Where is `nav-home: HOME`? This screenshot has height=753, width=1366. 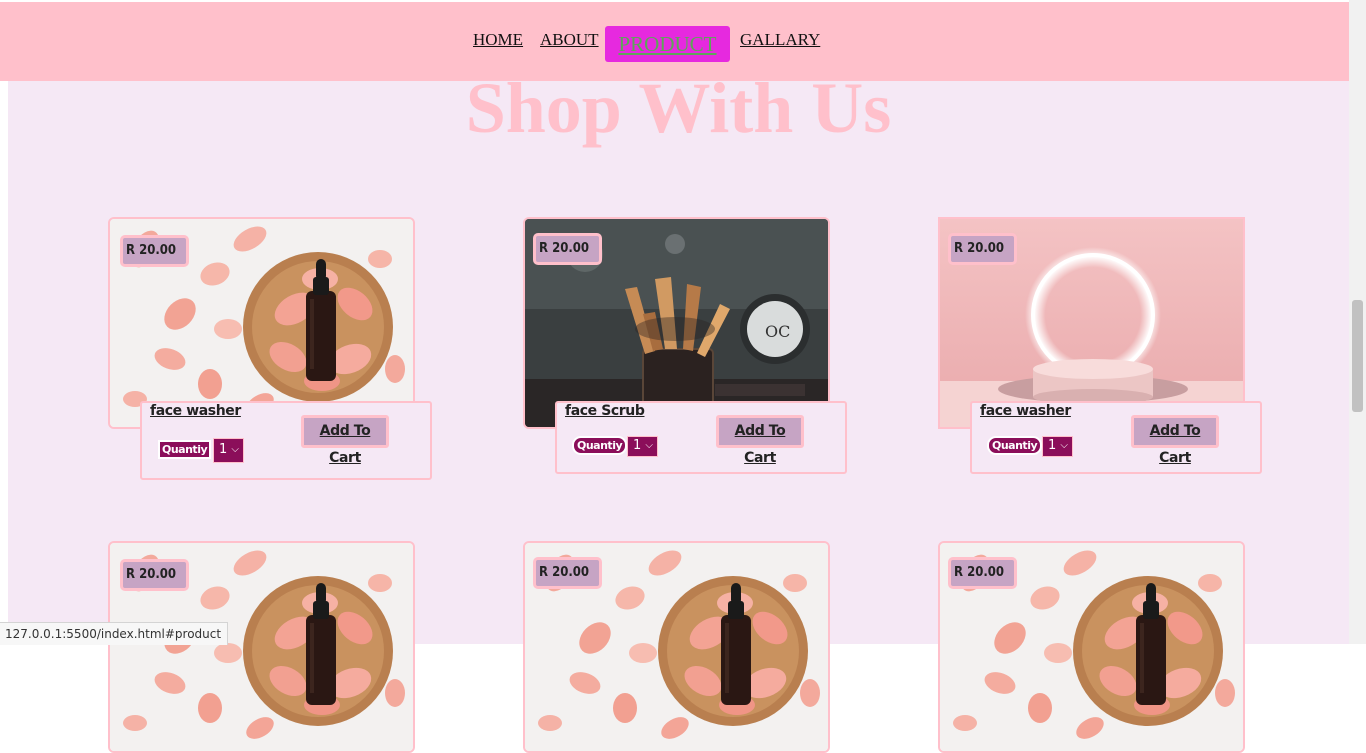
nav-home: HOME is located at coordinates (498, 40).